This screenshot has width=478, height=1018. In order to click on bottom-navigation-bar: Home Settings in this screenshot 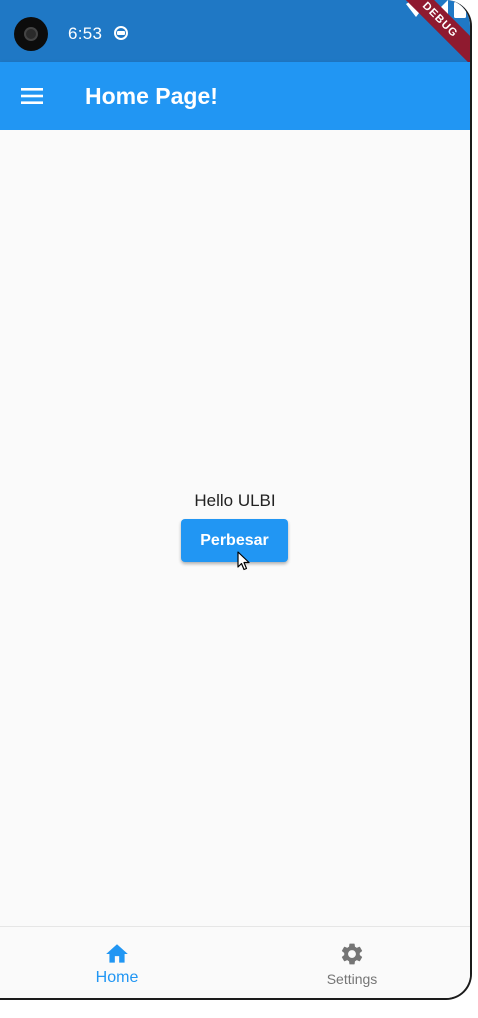, I will do `click(235, 962)`.